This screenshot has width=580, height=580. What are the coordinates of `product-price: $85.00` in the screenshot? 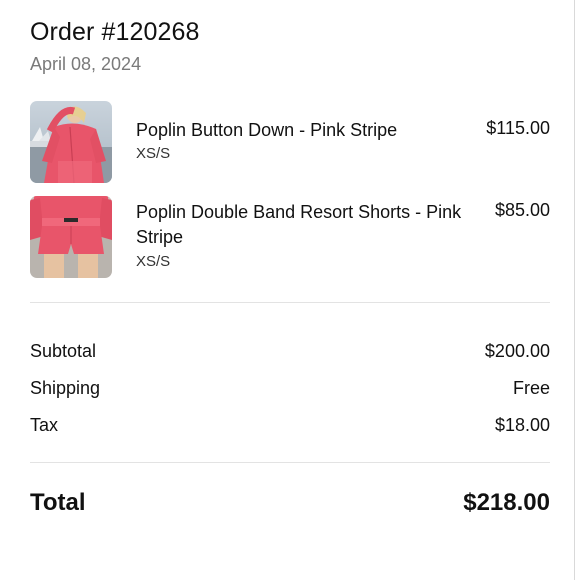 It's located at (522, 210).